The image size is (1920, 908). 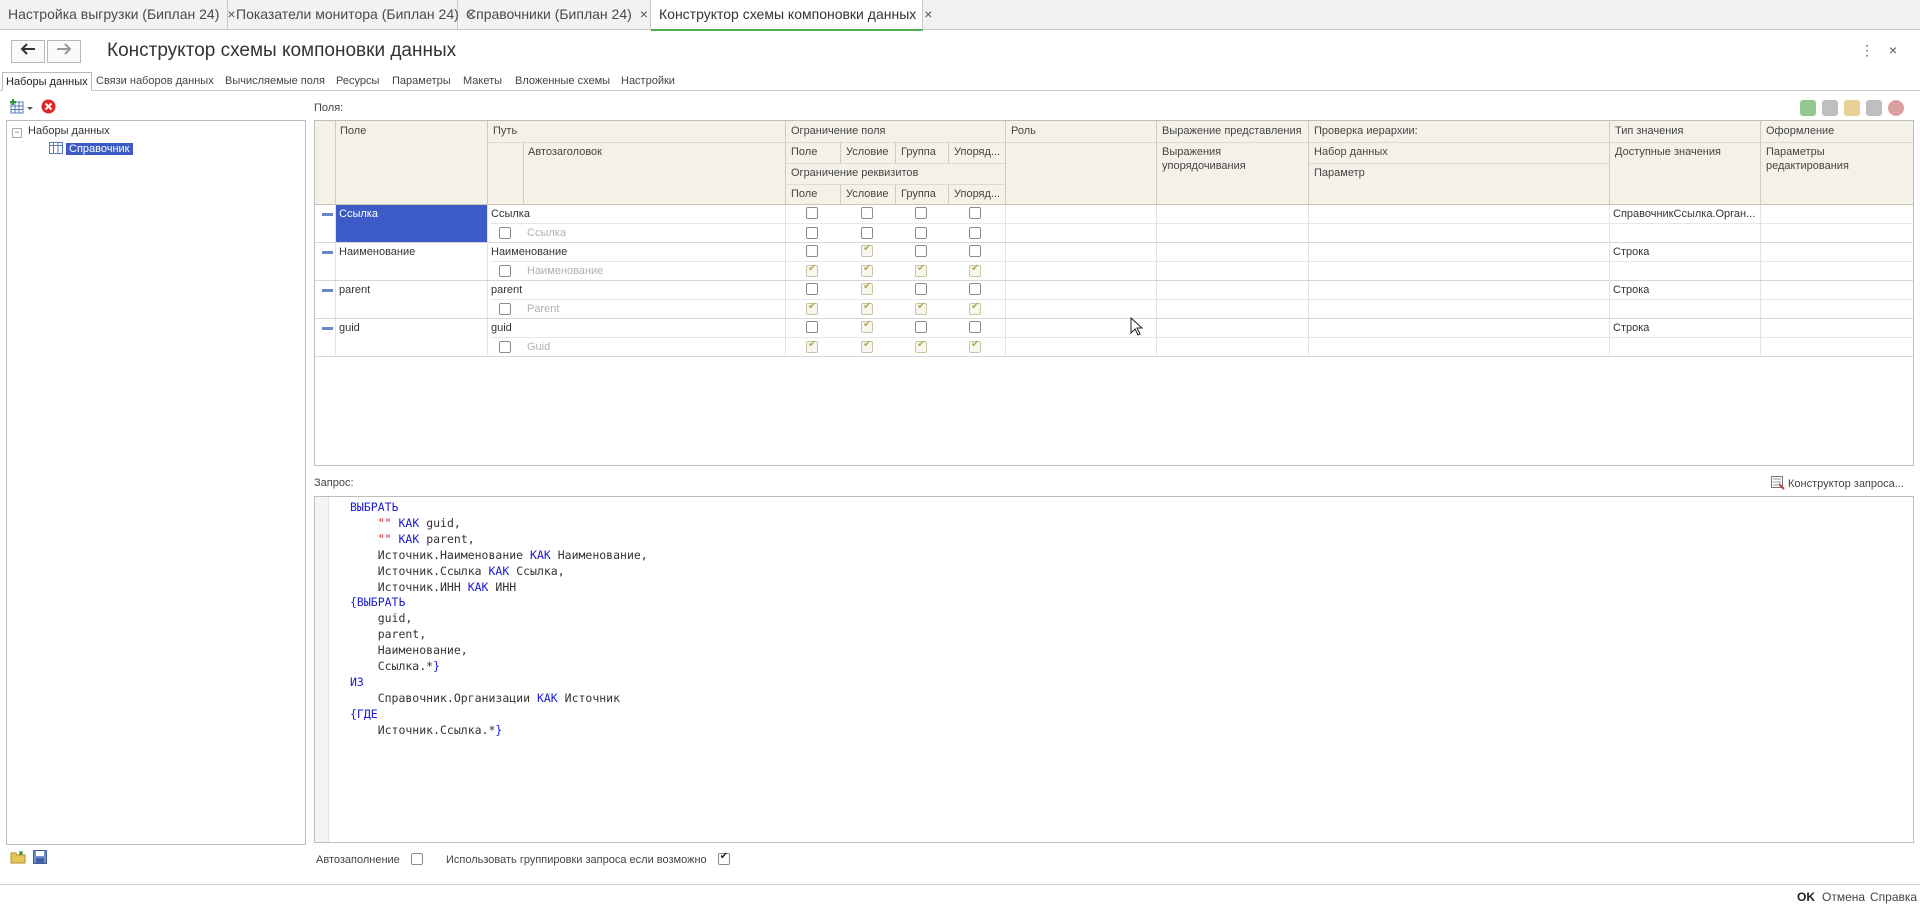 I want to click on tab-settings: Настройки, so click(x=648, y=81).